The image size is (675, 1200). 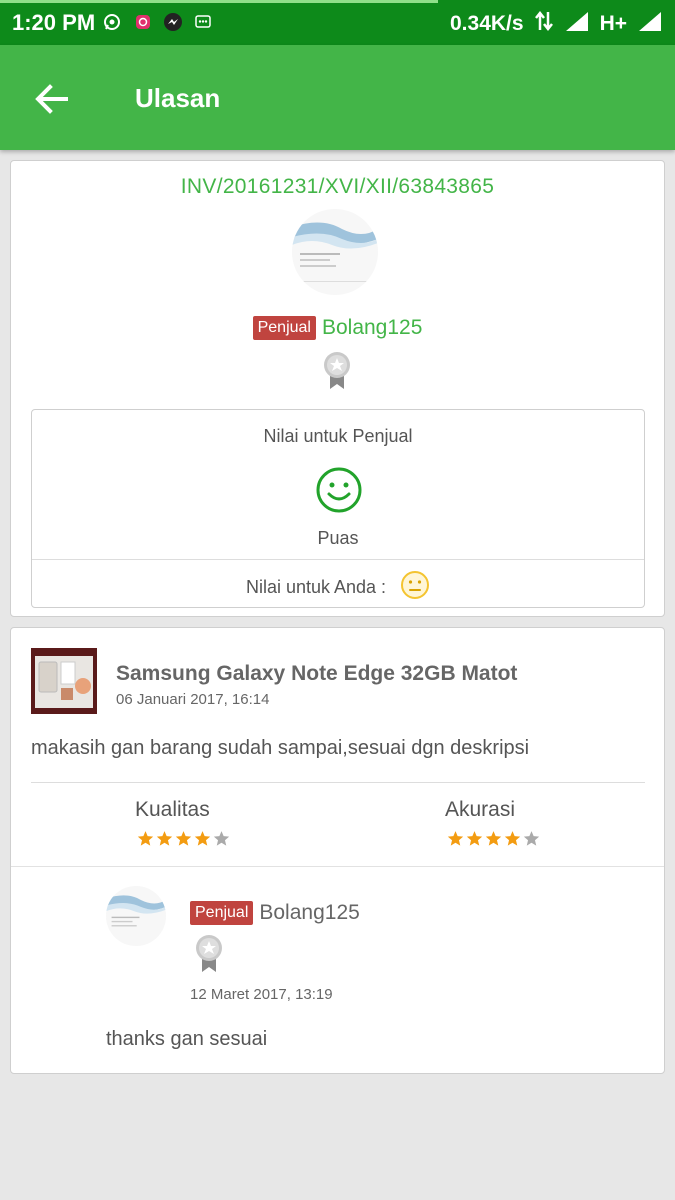 What do you see at coordinates (178, 98) in the screenshot?
I see `page-title: Ulasan` at bounding box center [178, 98].